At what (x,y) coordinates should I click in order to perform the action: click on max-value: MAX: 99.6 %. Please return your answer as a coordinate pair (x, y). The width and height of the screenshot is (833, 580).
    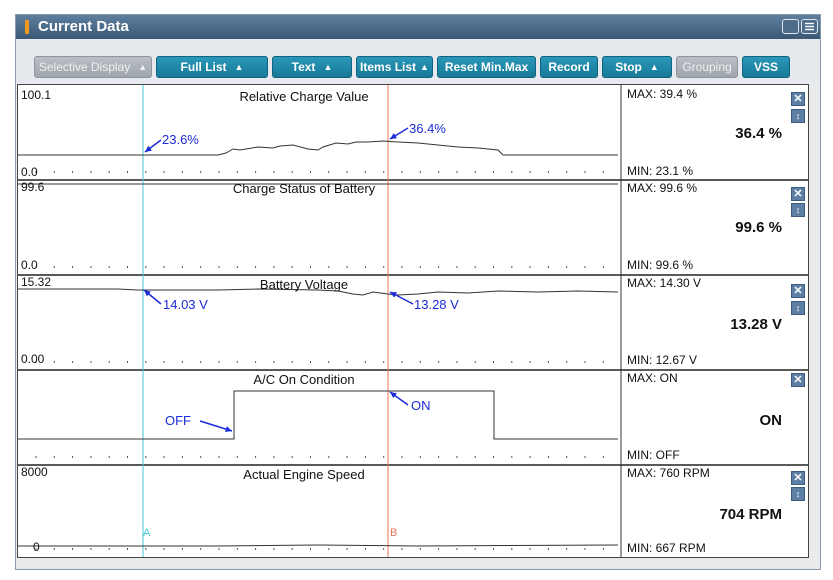
    Looking at the image, I should click on (662, 188).